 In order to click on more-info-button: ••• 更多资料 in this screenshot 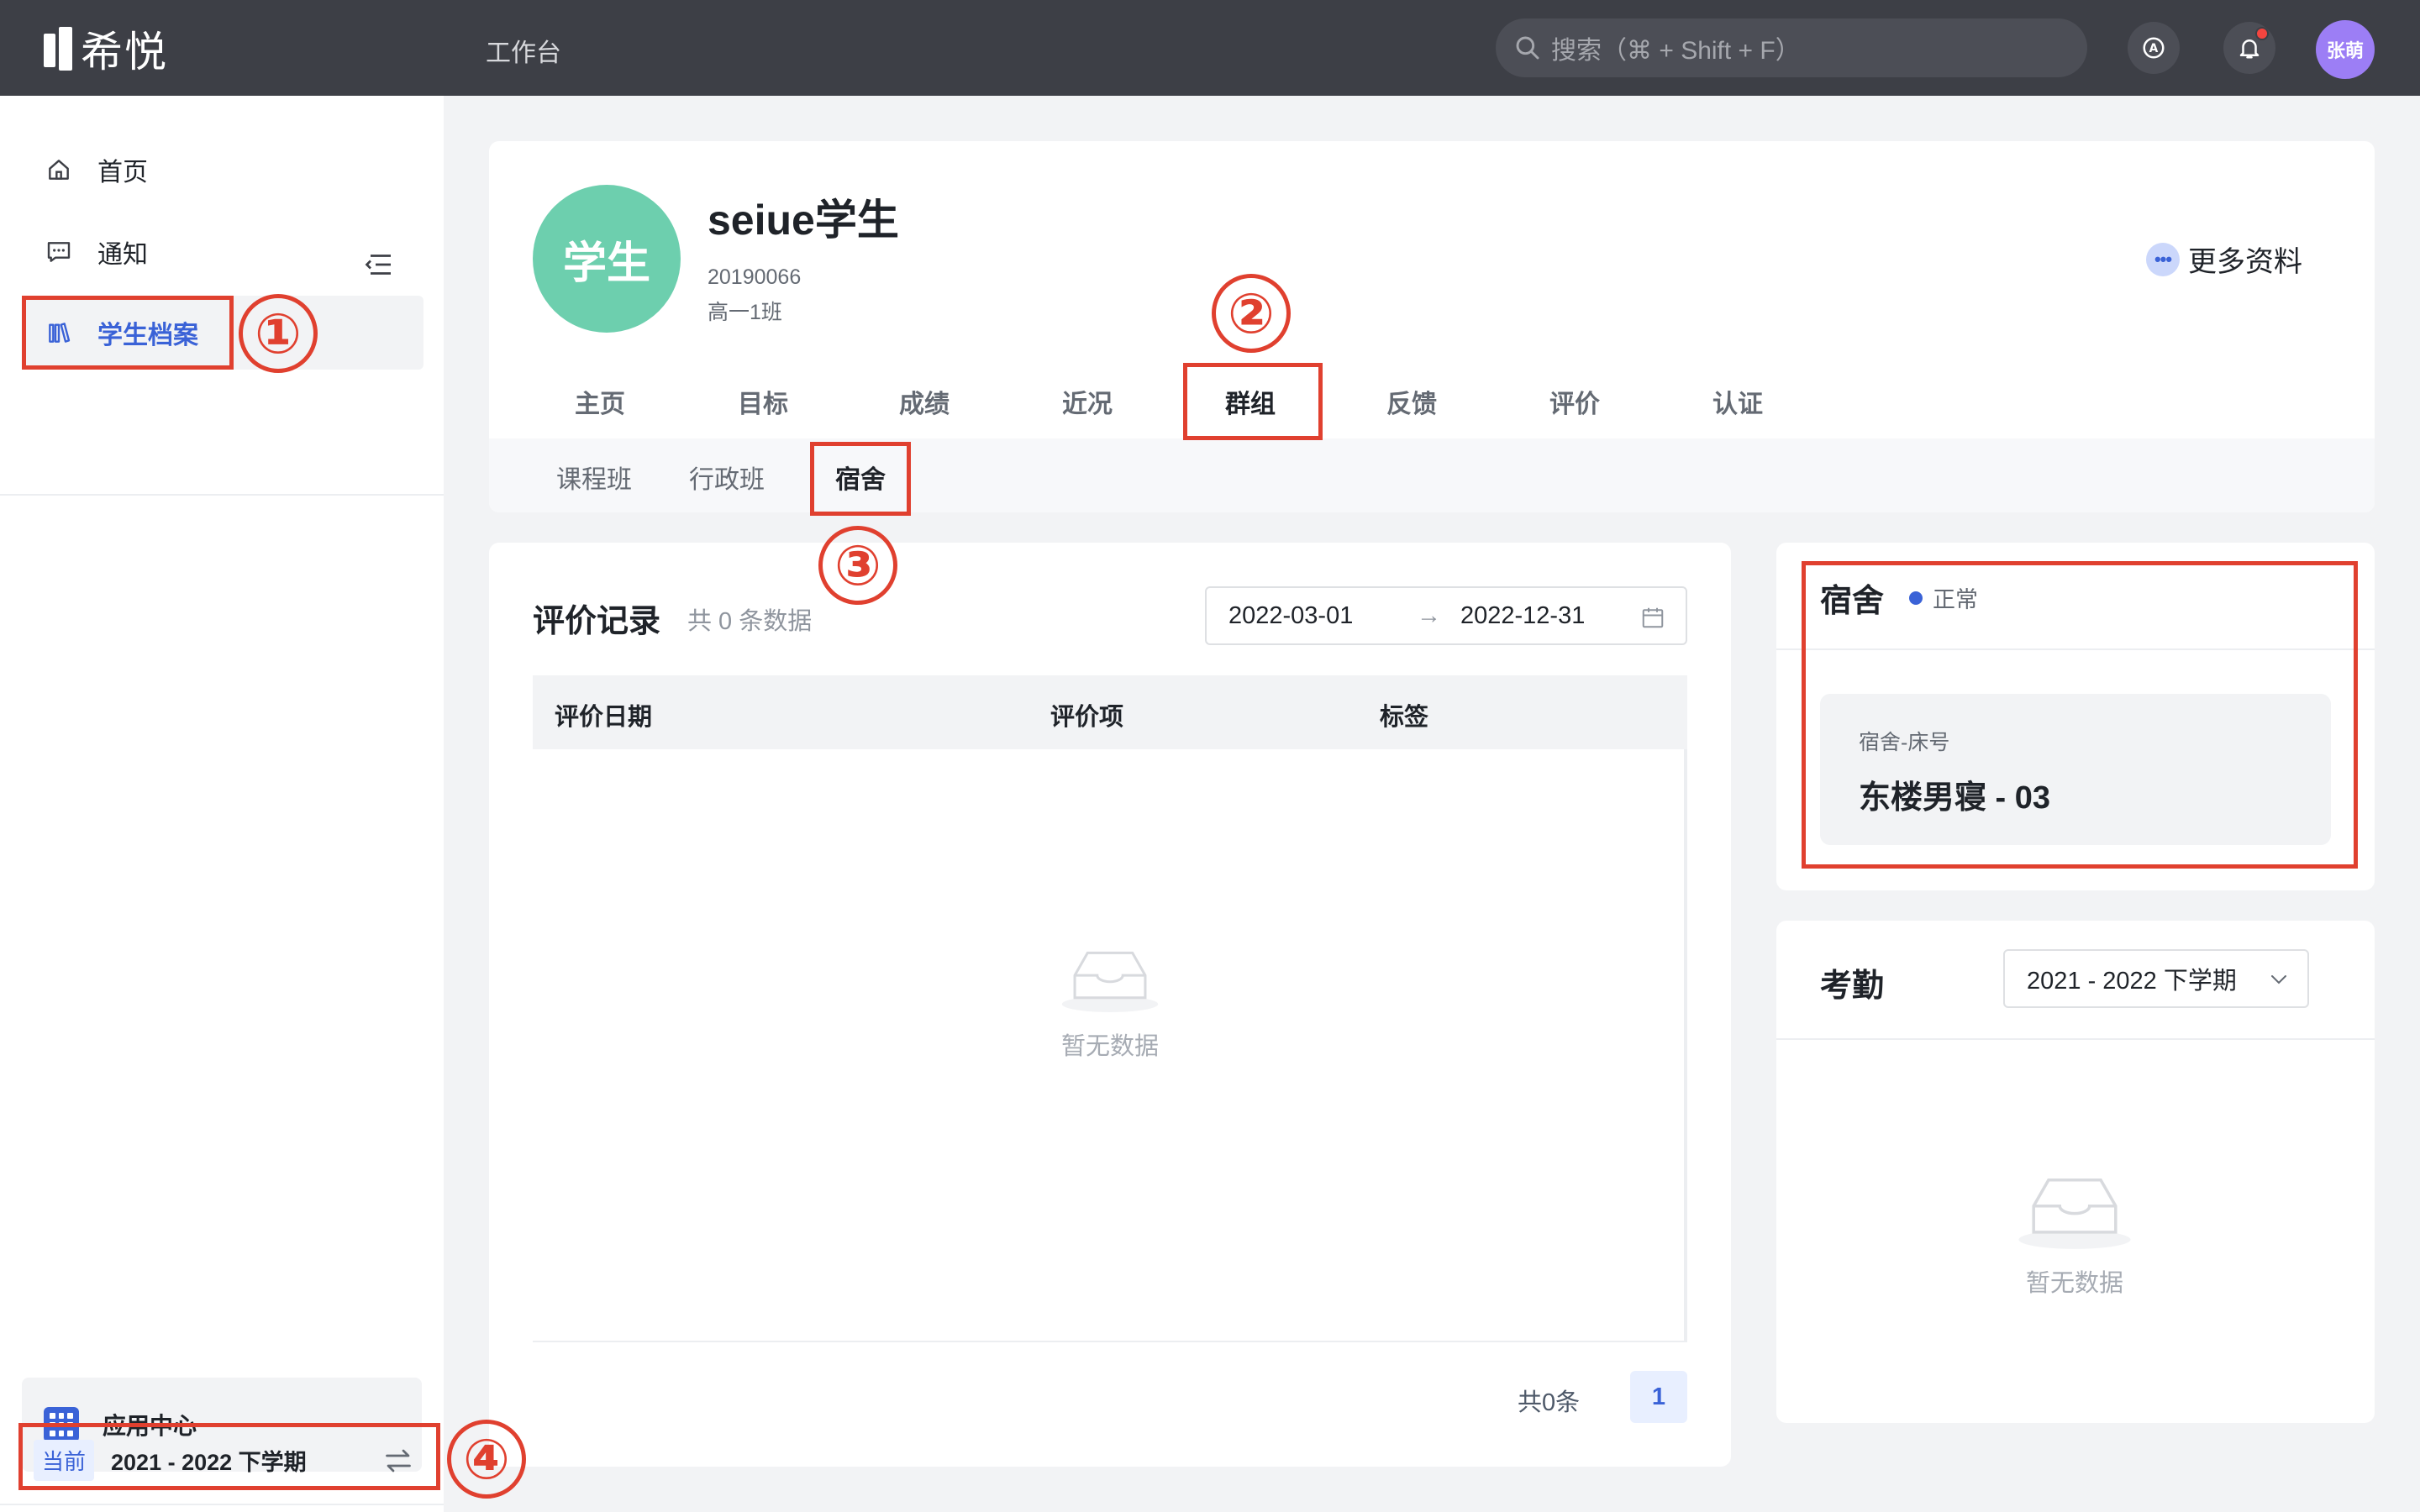, I will do `click(2224, 259)`.